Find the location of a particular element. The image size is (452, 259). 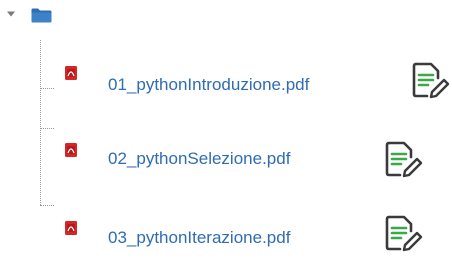

triangle-down-icon is located at coordinates (11, 14).